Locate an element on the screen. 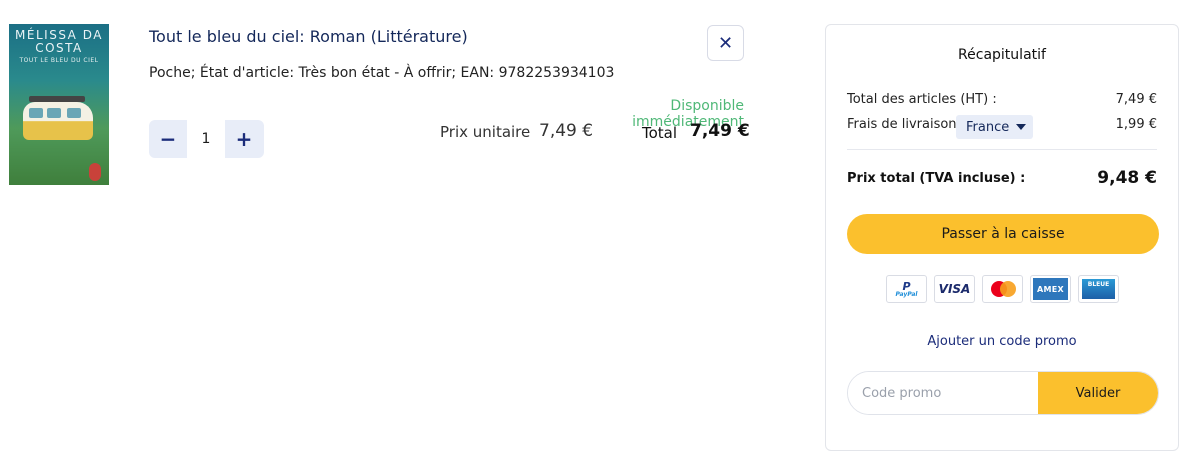 Image resolution: width=1186 pixels, height=469 pixels. shipping-country-select: France is located at coordinates (994, 127).